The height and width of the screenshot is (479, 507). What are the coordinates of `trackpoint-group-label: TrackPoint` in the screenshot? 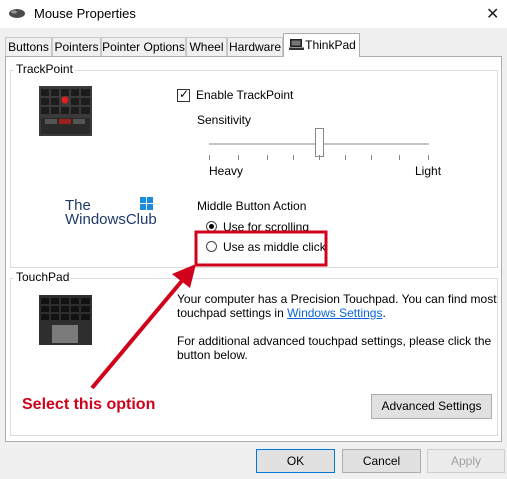 It's located at (44, 69).